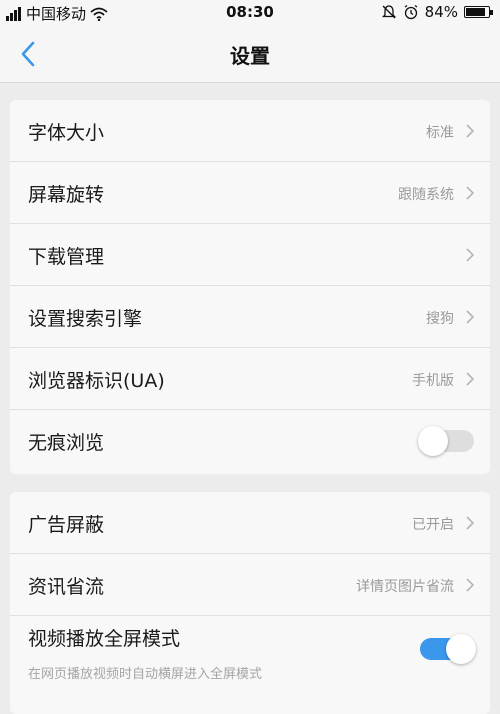 This screenshot has width=500, height=714. Describe the element at coordinates (250, 317) in the screenshot. I see `search-engine-row: 设置搜索引擎 搜狗` at that location.